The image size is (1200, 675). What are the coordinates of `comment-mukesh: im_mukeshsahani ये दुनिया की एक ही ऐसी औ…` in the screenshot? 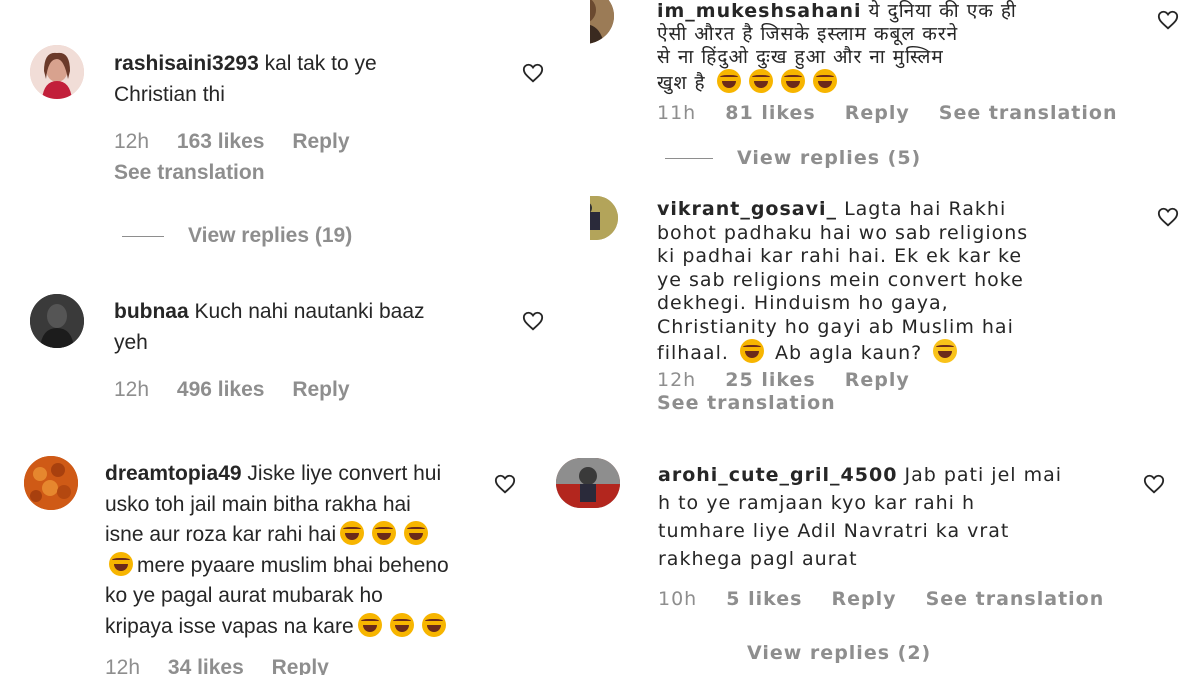 It's located at (895, 90).